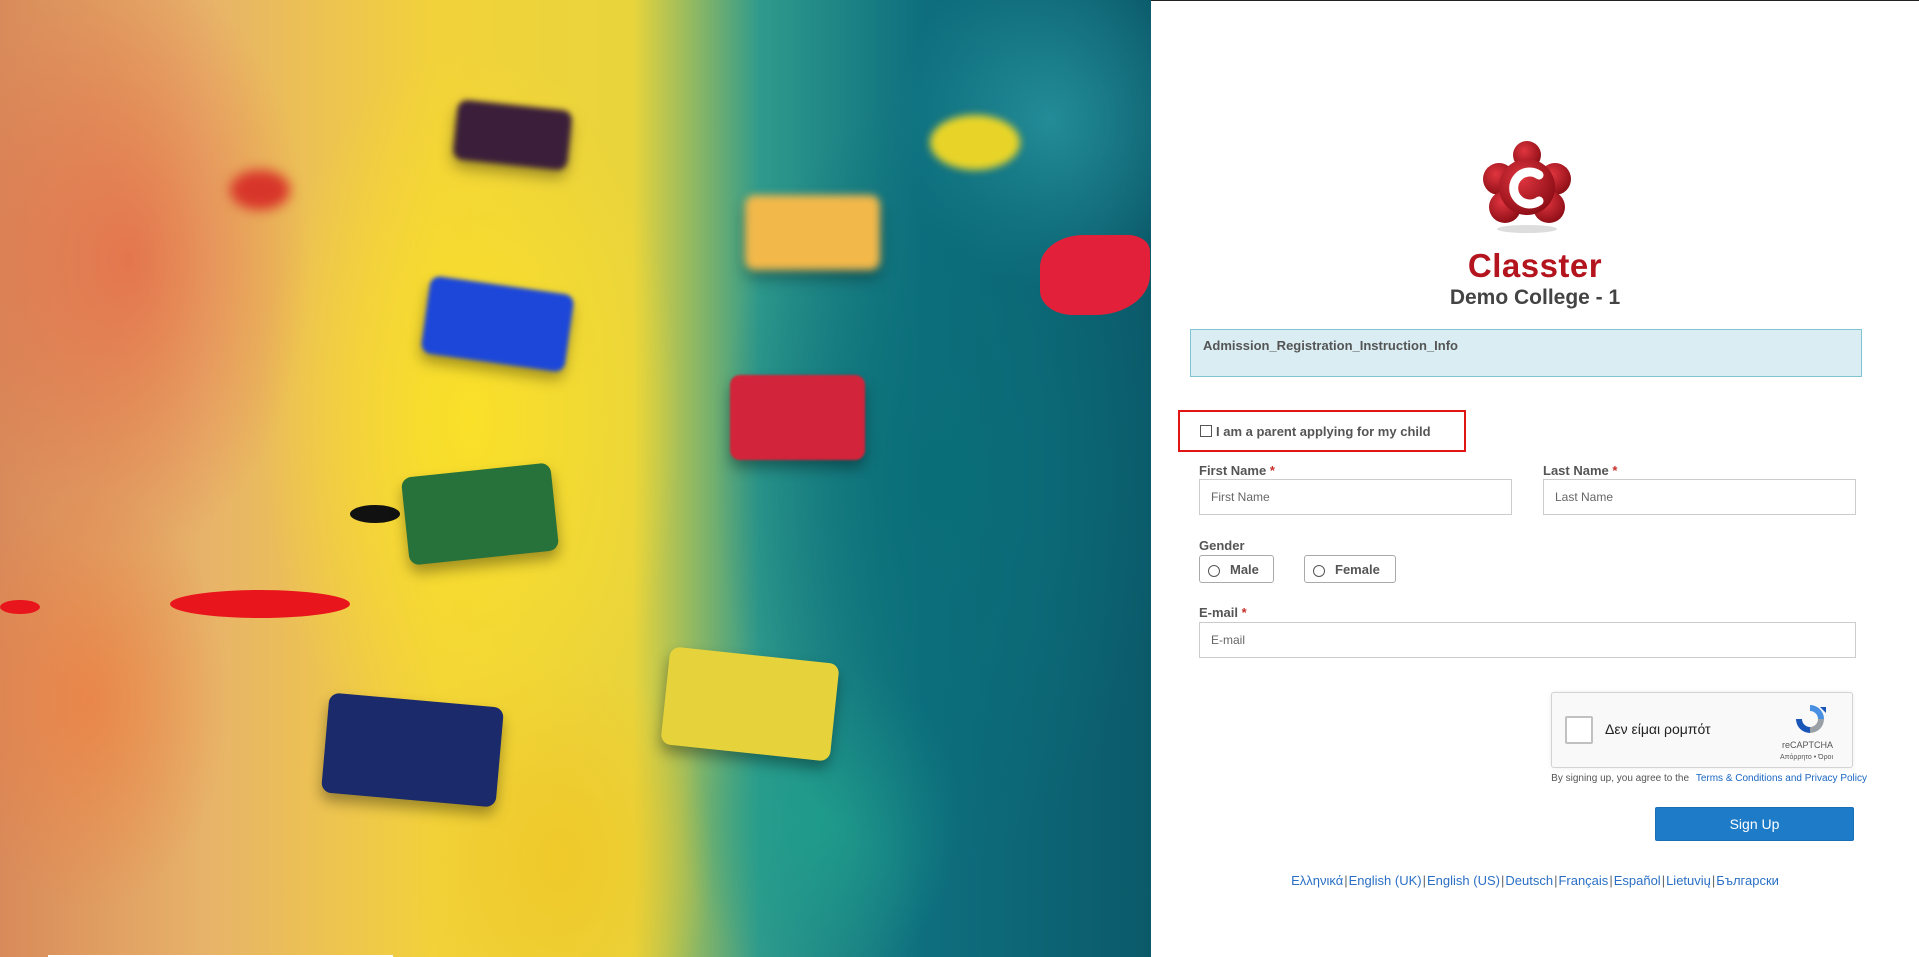  Describe the element at coordinates (1463, 880) in the screenshot. I see `lang-link-english-us: English (US)` at that location.